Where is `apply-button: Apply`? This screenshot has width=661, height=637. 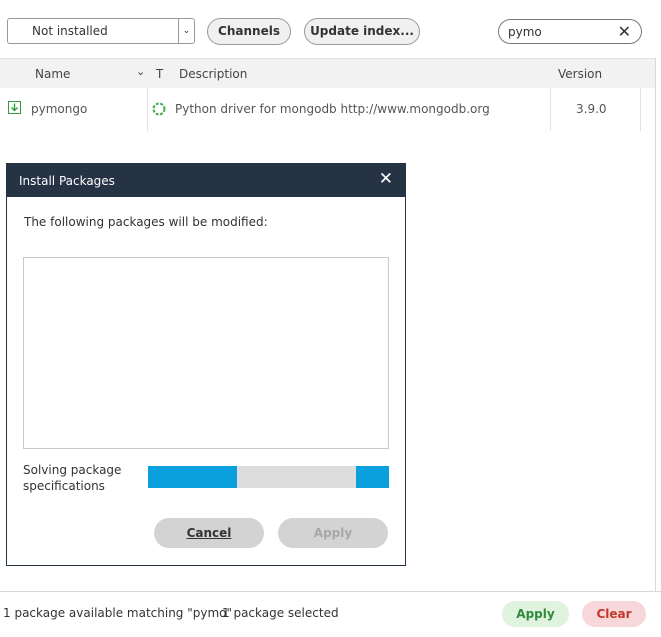
apply-button: Apply is located at coordinates (535, 614).